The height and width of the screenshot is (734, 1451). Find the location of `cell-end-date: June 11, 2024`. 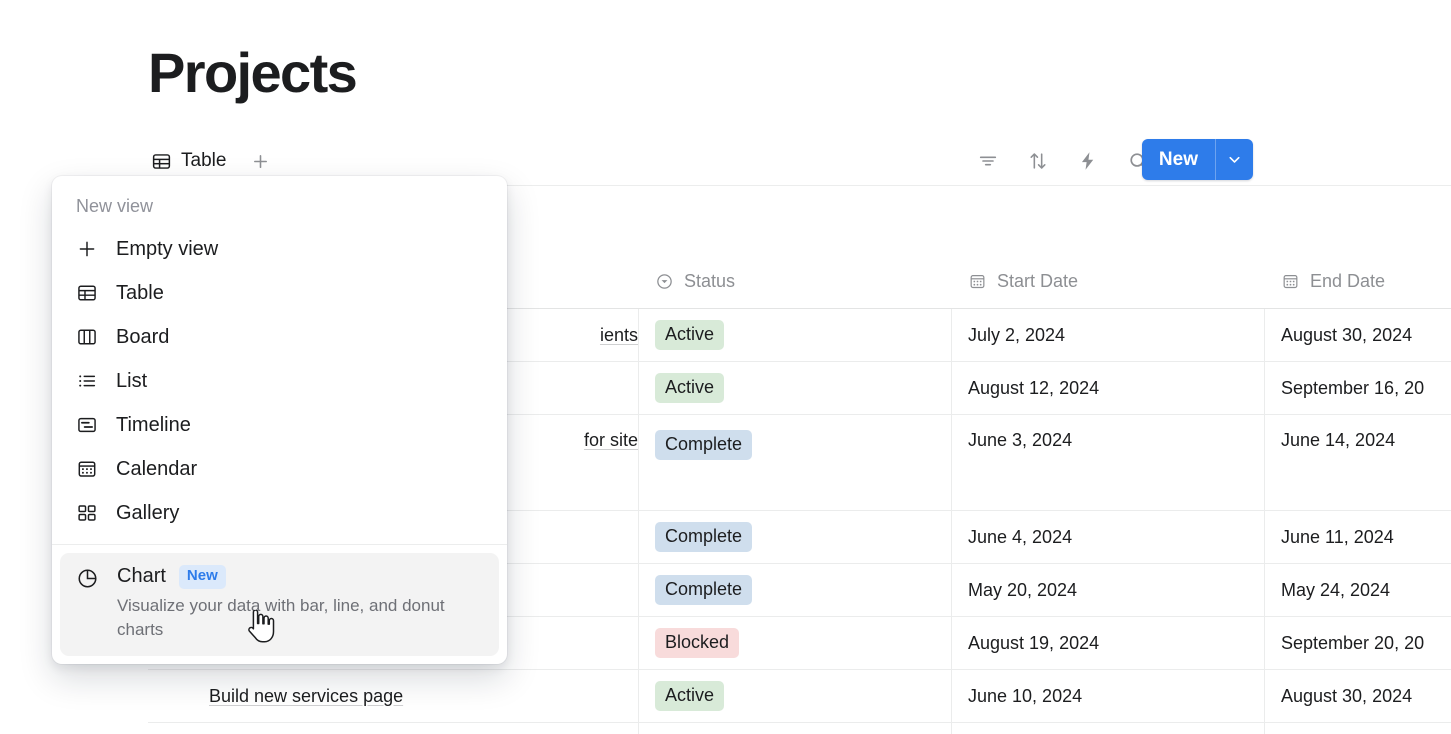

cell-end-date: June 11, 2024 is located at coordinates (1358, 537).